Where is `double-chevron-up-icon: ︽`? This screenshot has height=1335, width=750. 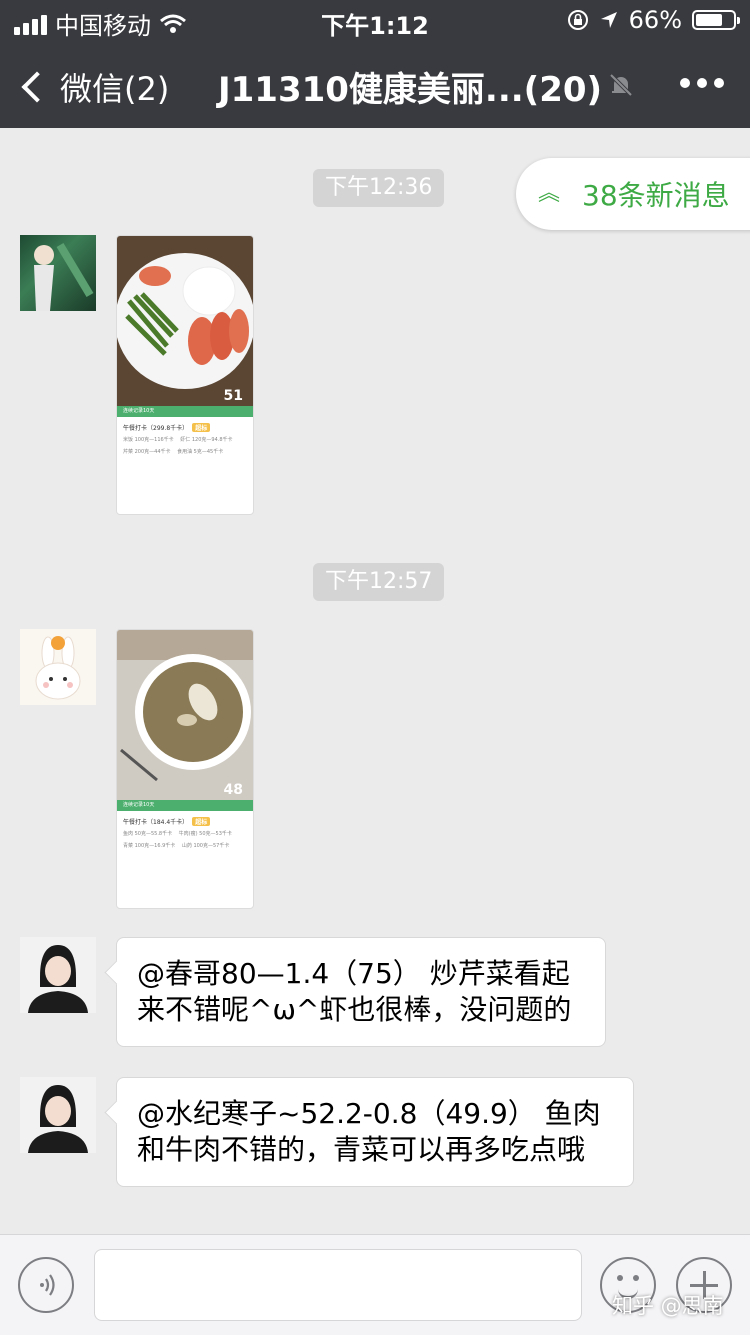 double-chevron-up-icon: ︽ is located at coordinates (549, 193).